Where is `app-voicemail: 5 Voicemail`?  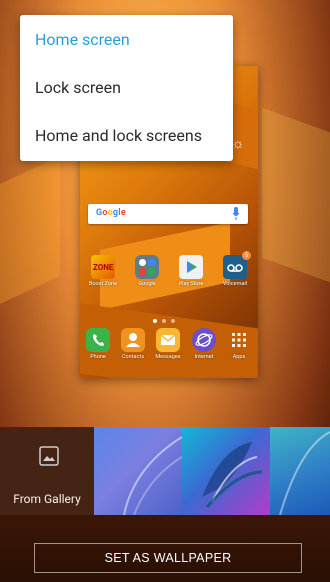 app-voicemail: 5 Voicemail is located at coordinates (235, 269).